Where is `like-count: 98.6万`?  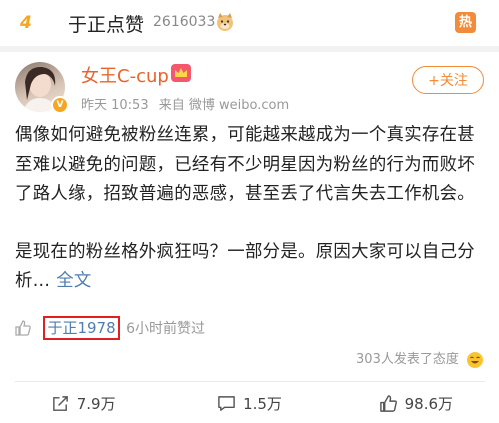
like-count: 98.6万 is located at coordinates (429, 404).